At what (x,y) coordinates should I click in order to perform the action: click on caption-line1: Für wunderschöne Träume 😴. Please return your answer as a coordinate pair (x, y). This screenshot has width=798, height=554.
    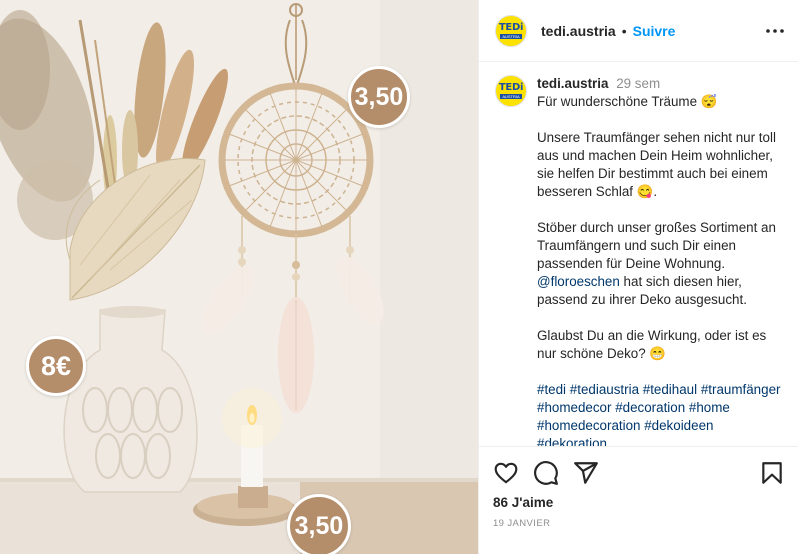
    Looking at the image, I should click on (627, 101).